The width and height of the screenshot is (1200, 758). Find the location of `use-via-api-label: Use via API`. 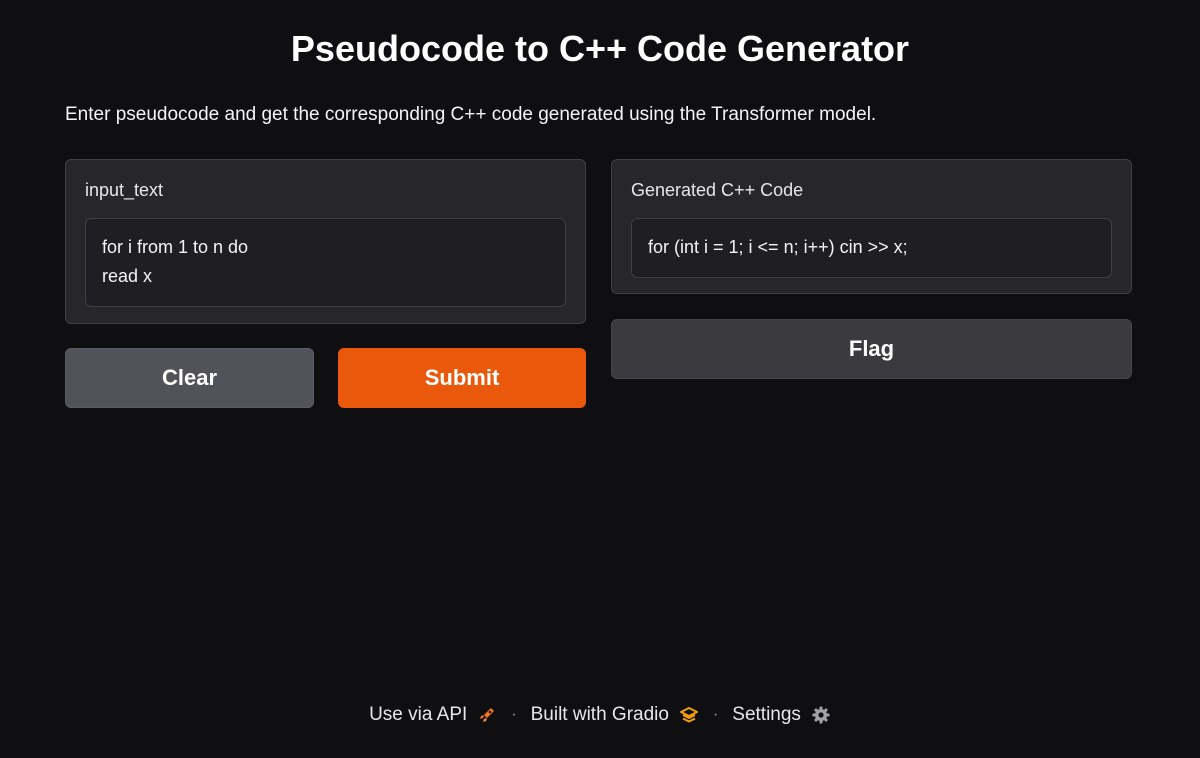

use-via-api-label: Use via API is located at coordinates (418, 714).